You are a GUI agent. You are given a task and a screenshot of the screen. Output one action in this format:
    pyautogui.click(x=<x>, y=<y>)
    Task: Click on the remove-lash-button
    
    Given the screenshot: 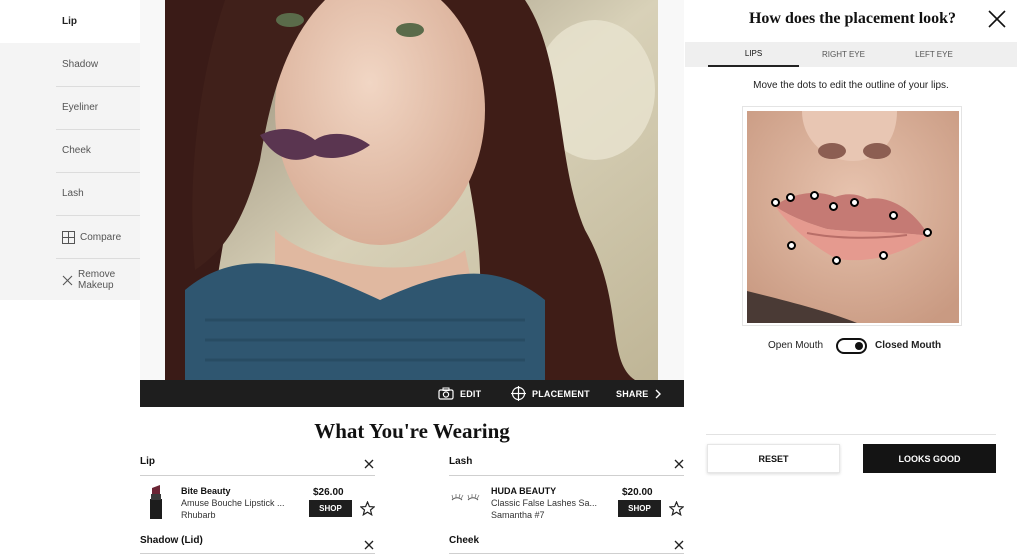 What is the action you would take?
    pyautogui.click(x=679, y=464)
    